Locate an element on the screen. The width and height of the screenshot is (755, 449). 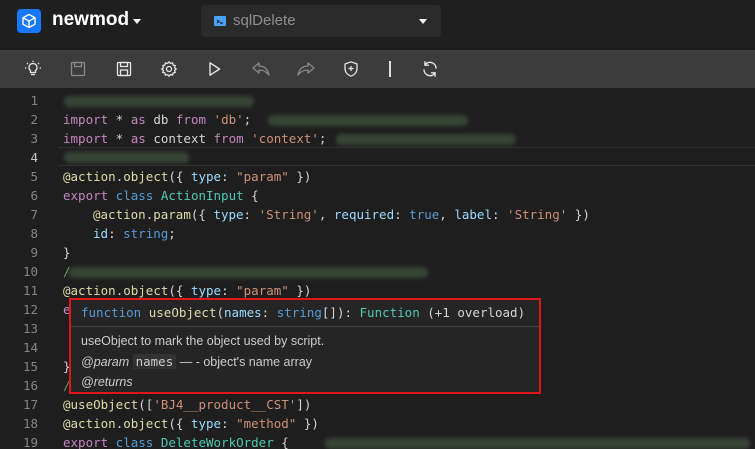
code-line-10: / is located at coordinates (67, 271).